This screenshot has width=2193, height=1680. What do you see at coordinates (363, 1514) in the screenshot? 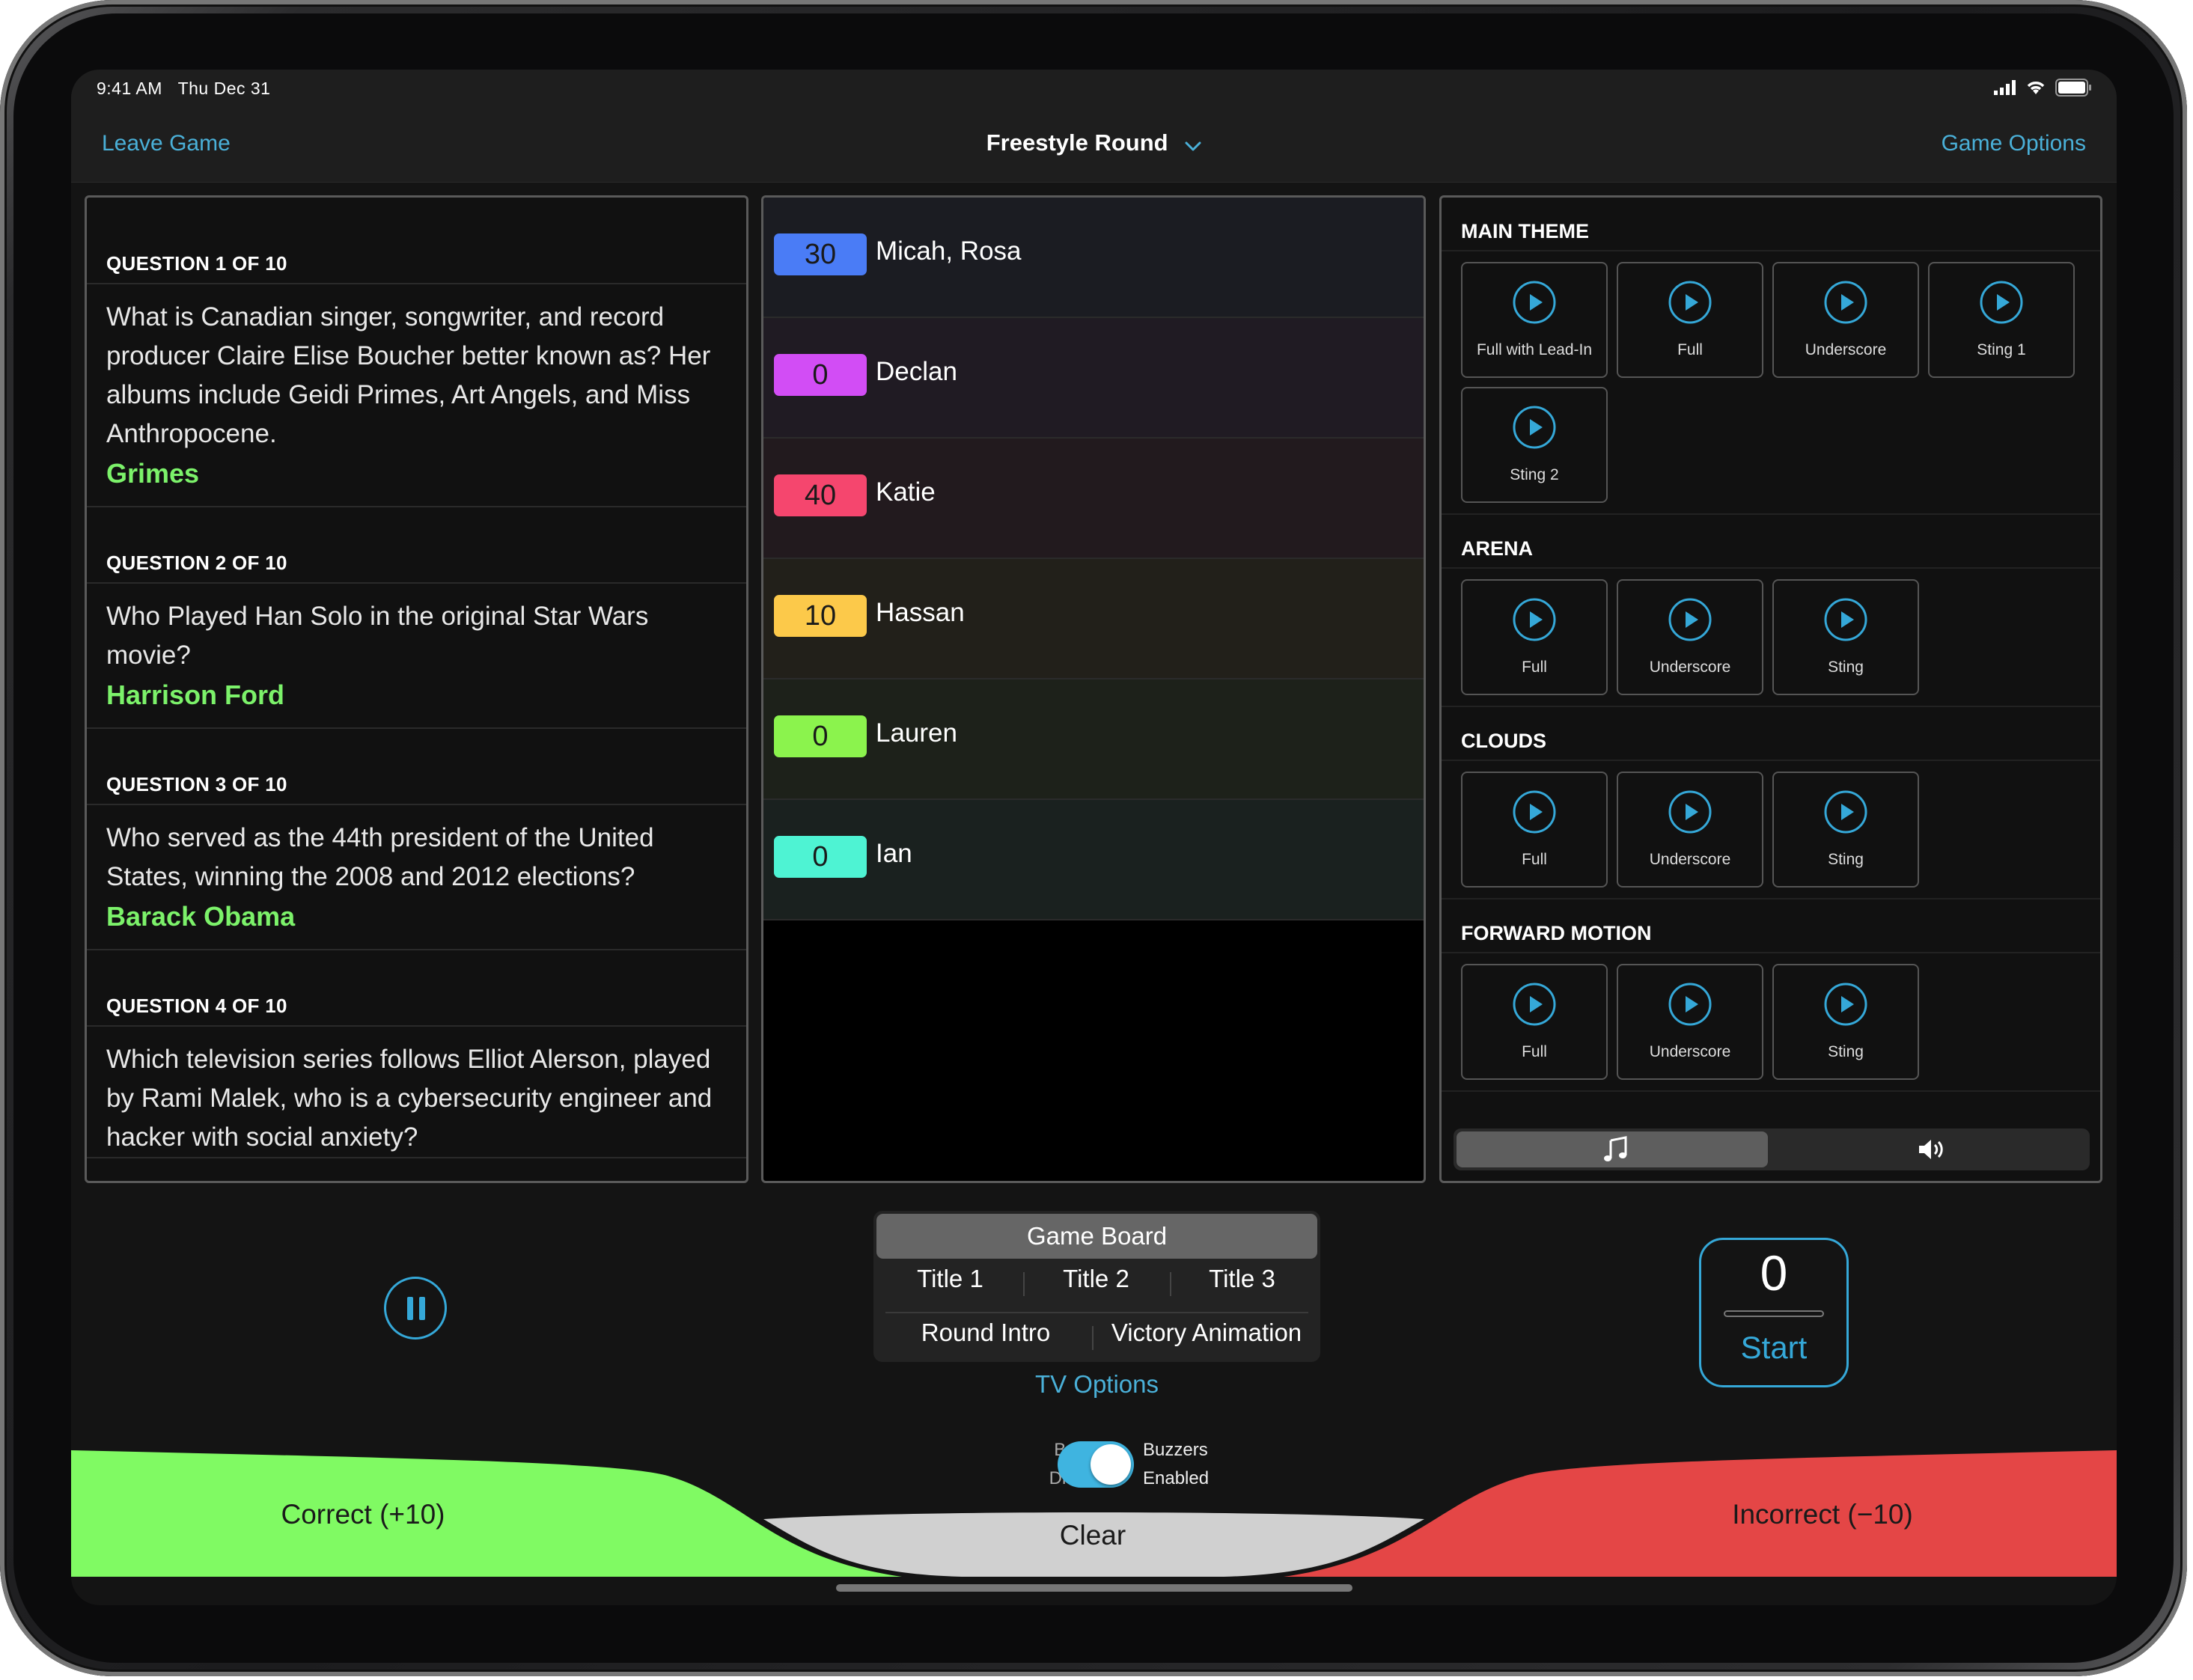
I see `correct-button: Correct (+10)` at bounding box center [363, 1514].